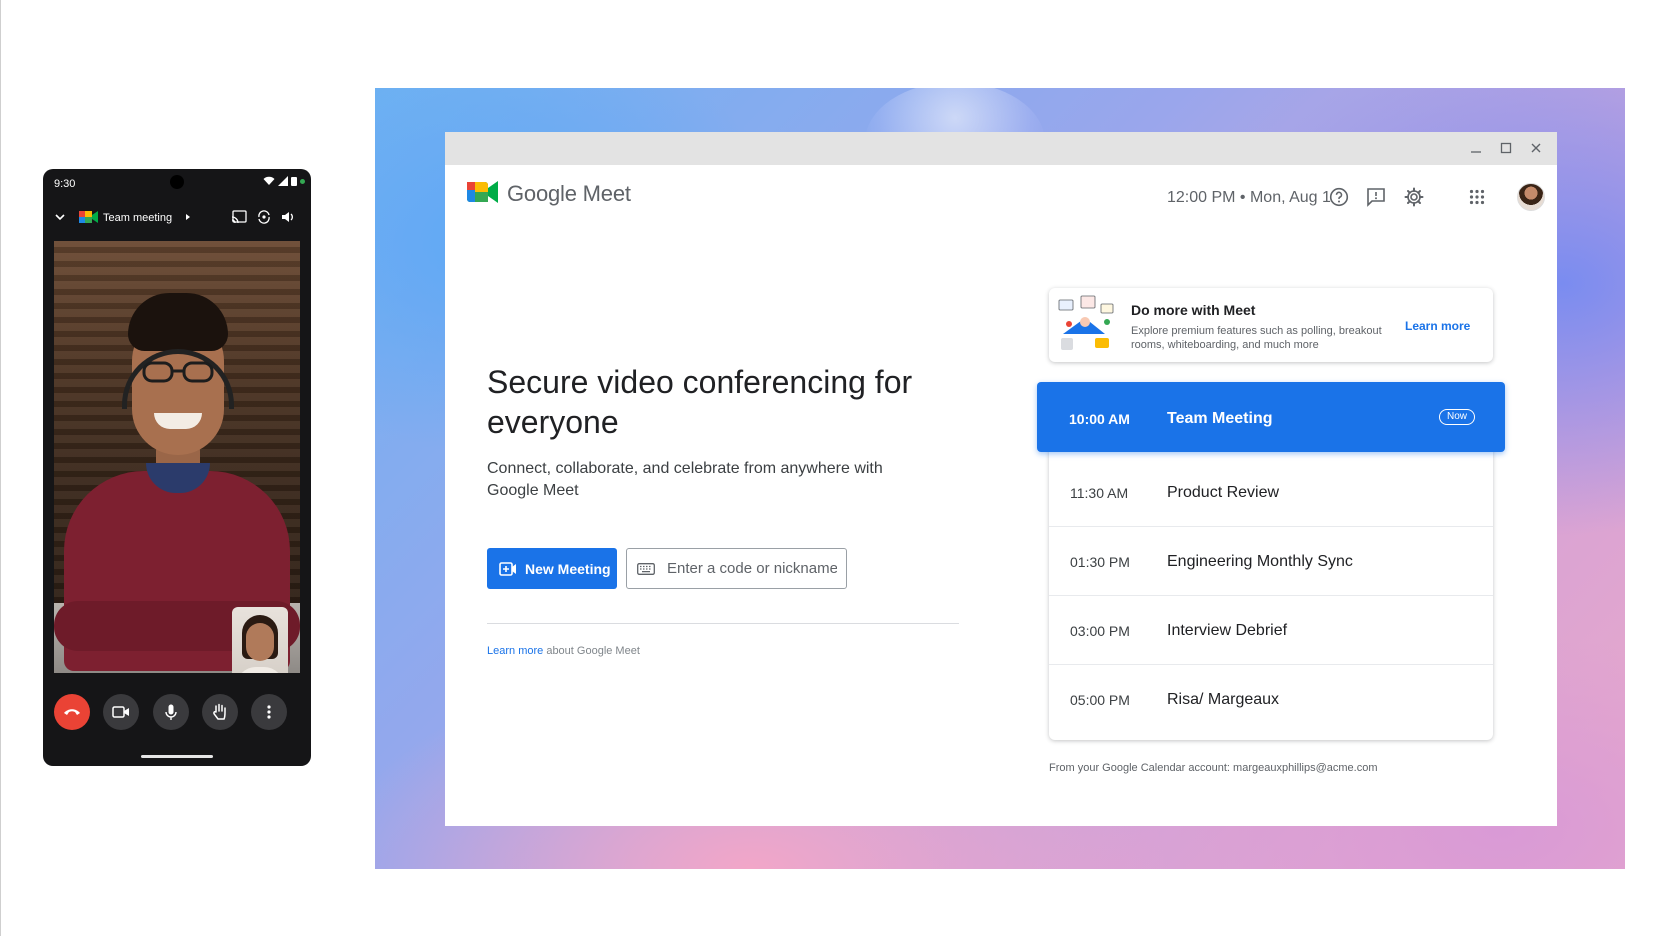  I want to click on call-title: Team meeting, so click(137, 218).